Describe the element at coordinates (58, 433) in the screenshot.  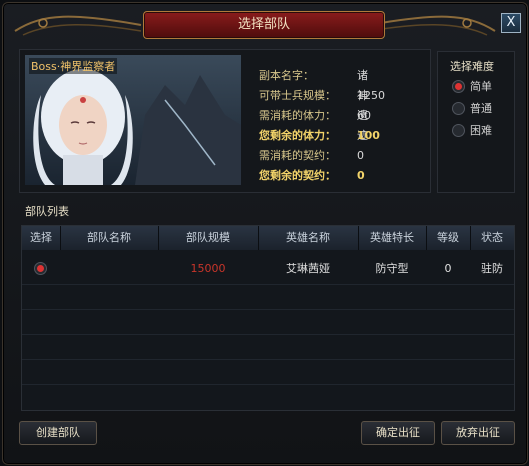
I see `create-troop-button: 创建部队` at that location.